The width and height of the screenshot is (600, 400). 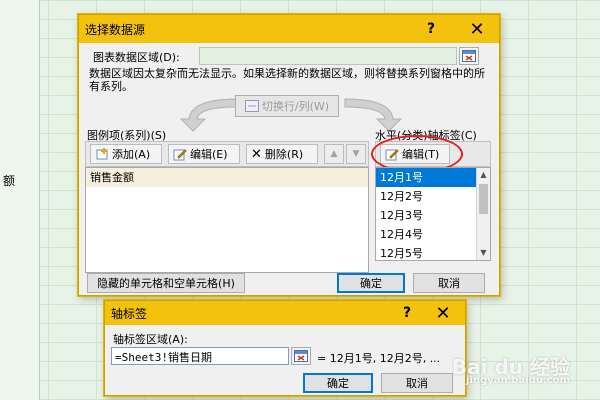 I want to click on chart-range-input, so click(x=328, y=56).